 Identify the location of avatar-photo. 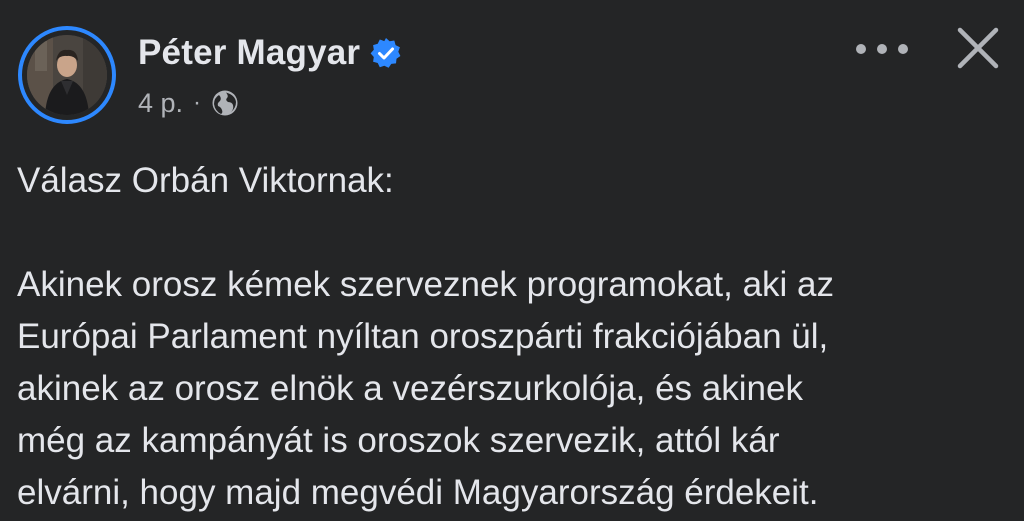
(67, 75).